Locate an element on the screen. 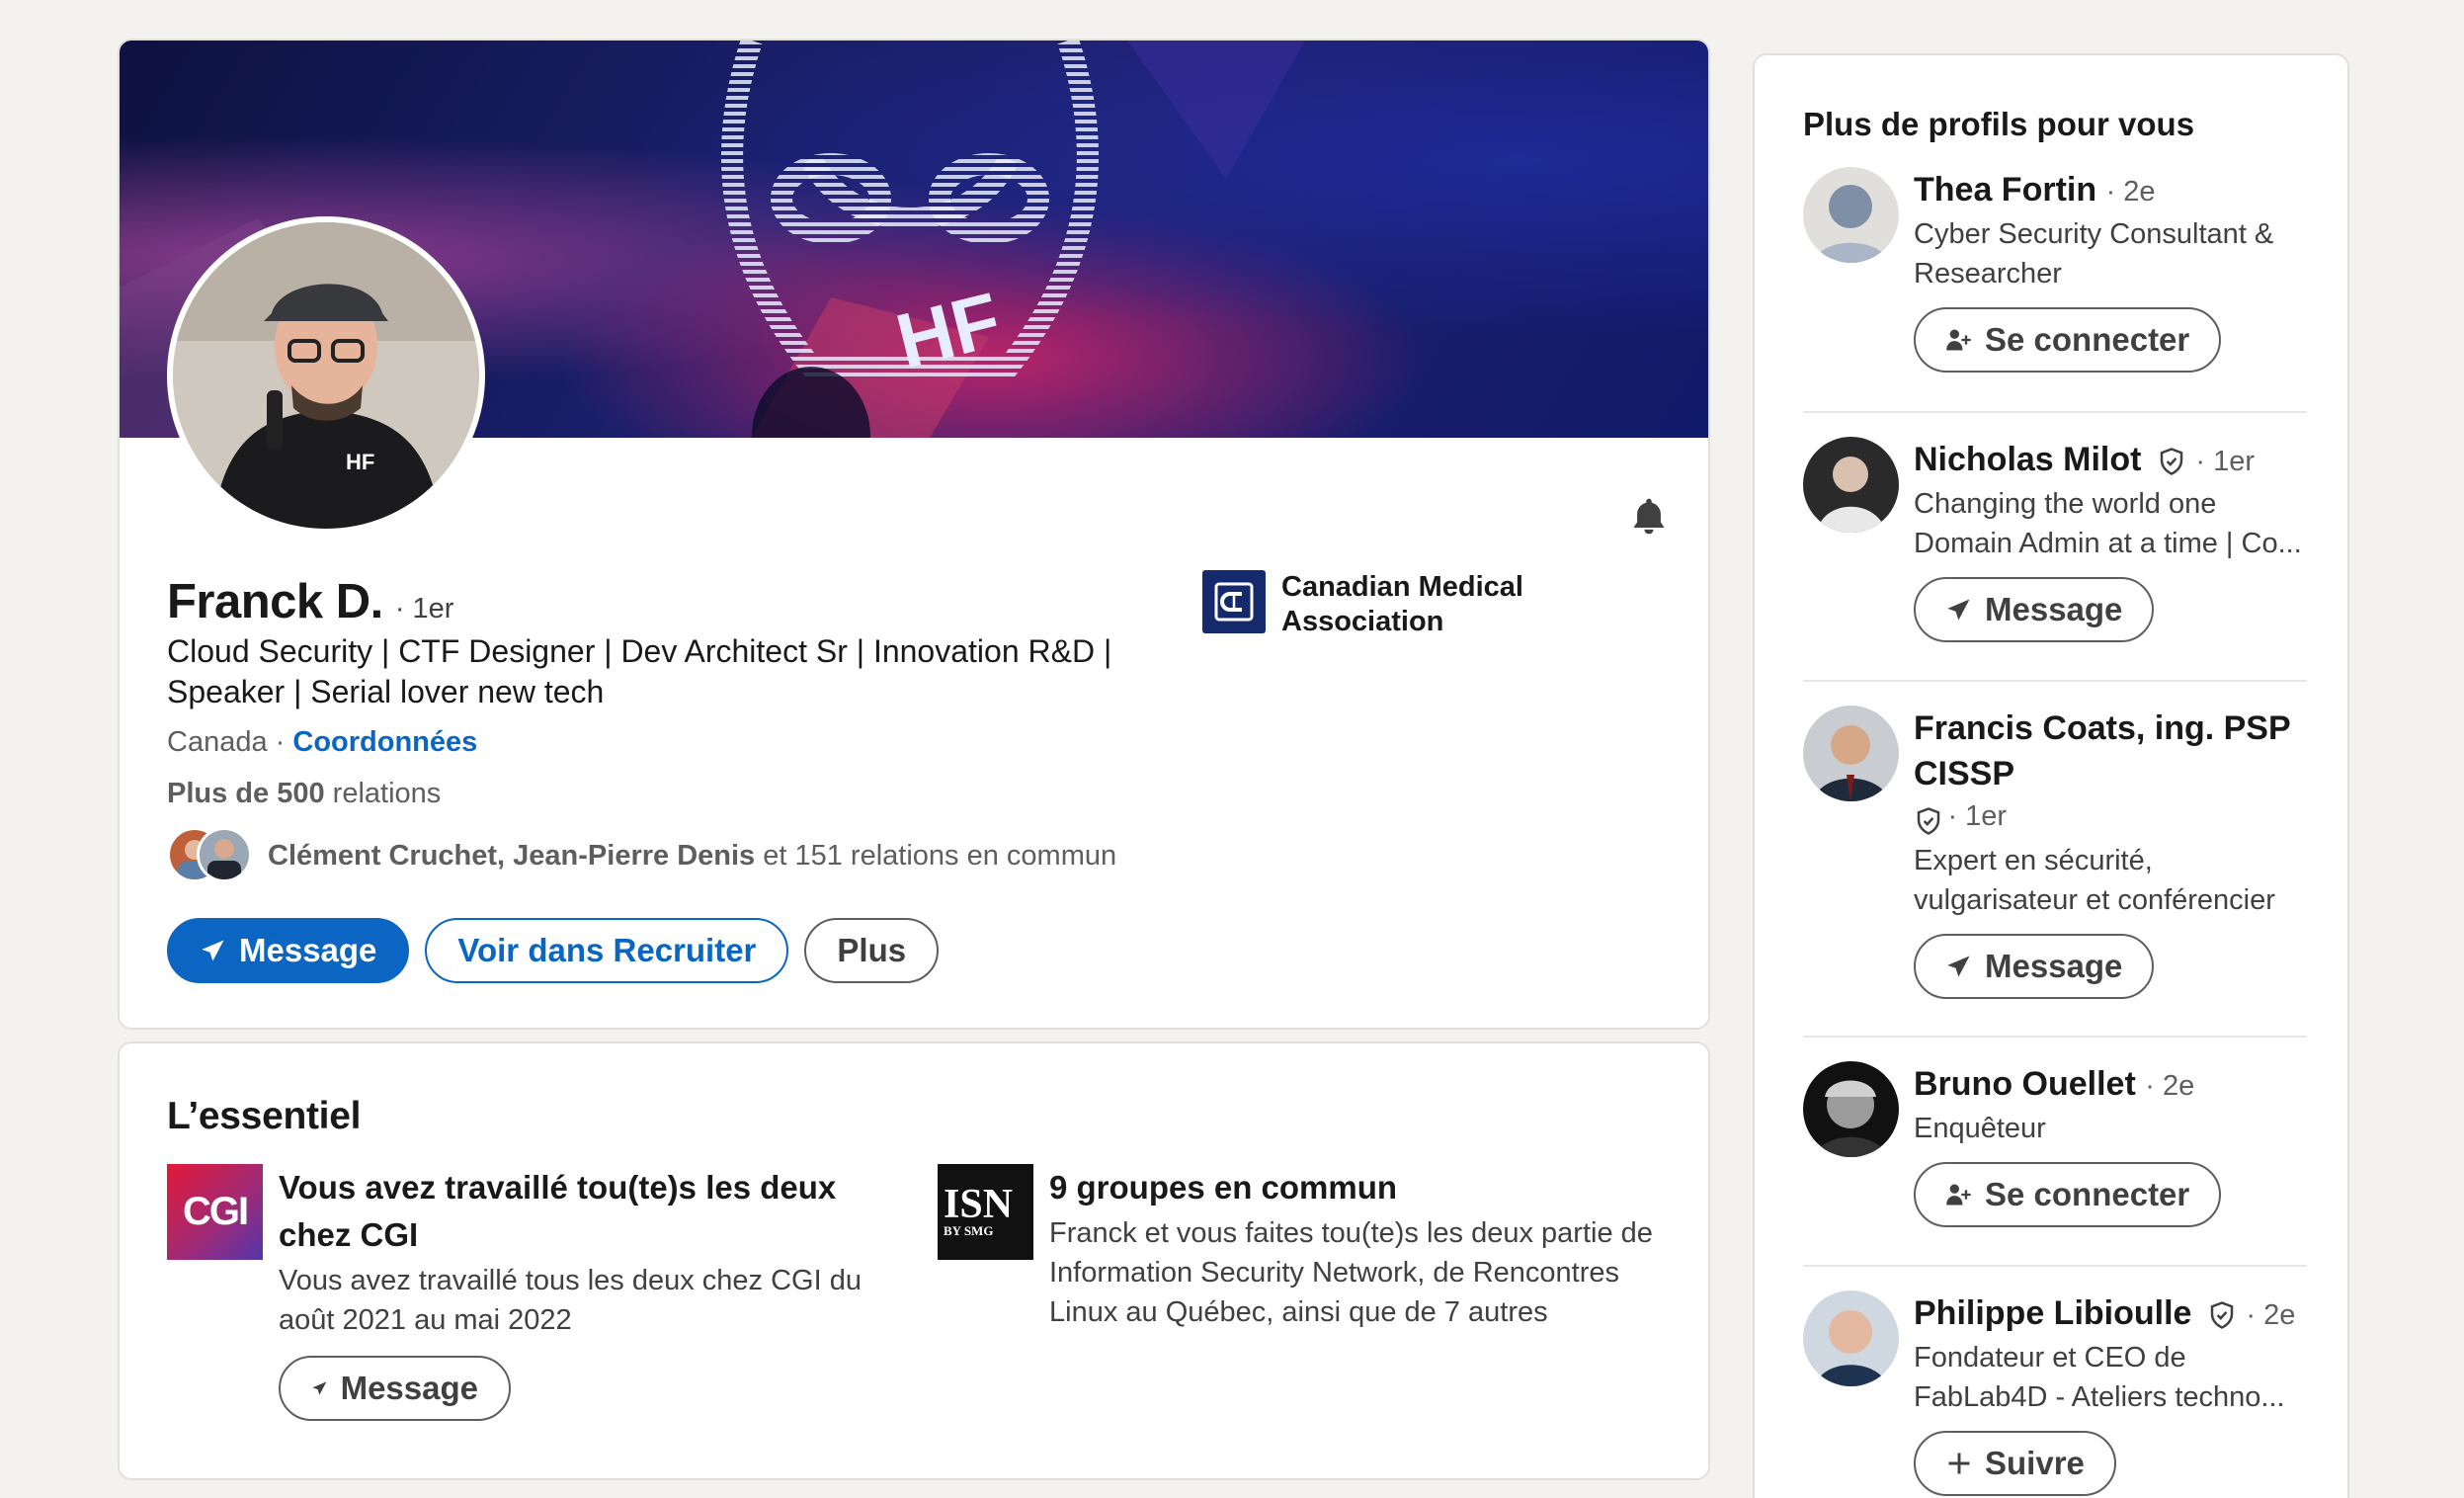 The width and height of the screenshot is (2464, 1498). profile-name-row: Franck D. · 1er is located at coordinates (310, 601).